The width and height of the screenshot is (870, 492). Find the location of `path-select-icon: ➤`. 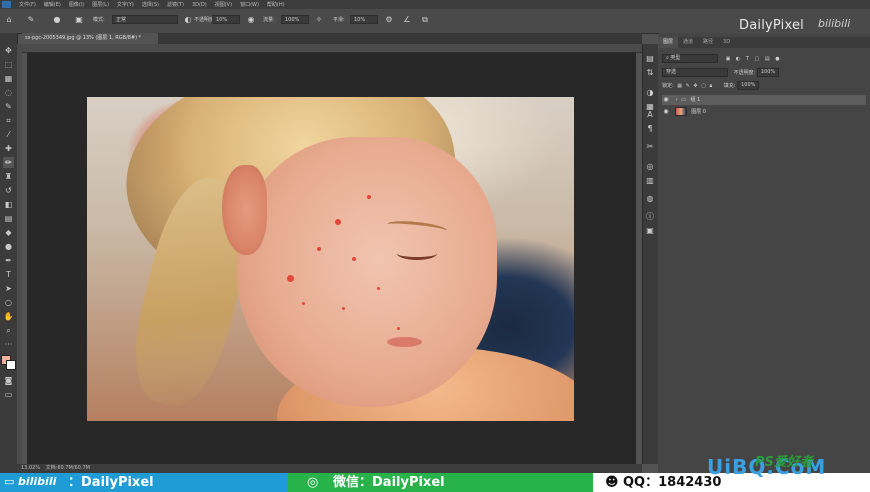

path-select-icon: ➤ is located at coordinates (8, 288).